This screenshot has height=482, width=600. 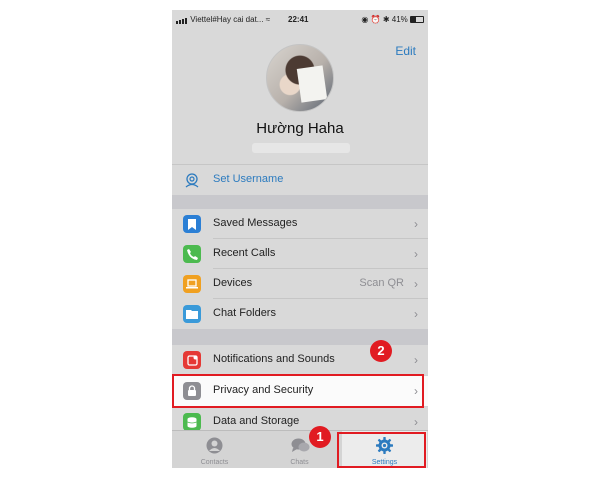 What do you see at coordinates (182, 19) in the screenshot?
I see `signal-icon` at bounding box center [182, 19].